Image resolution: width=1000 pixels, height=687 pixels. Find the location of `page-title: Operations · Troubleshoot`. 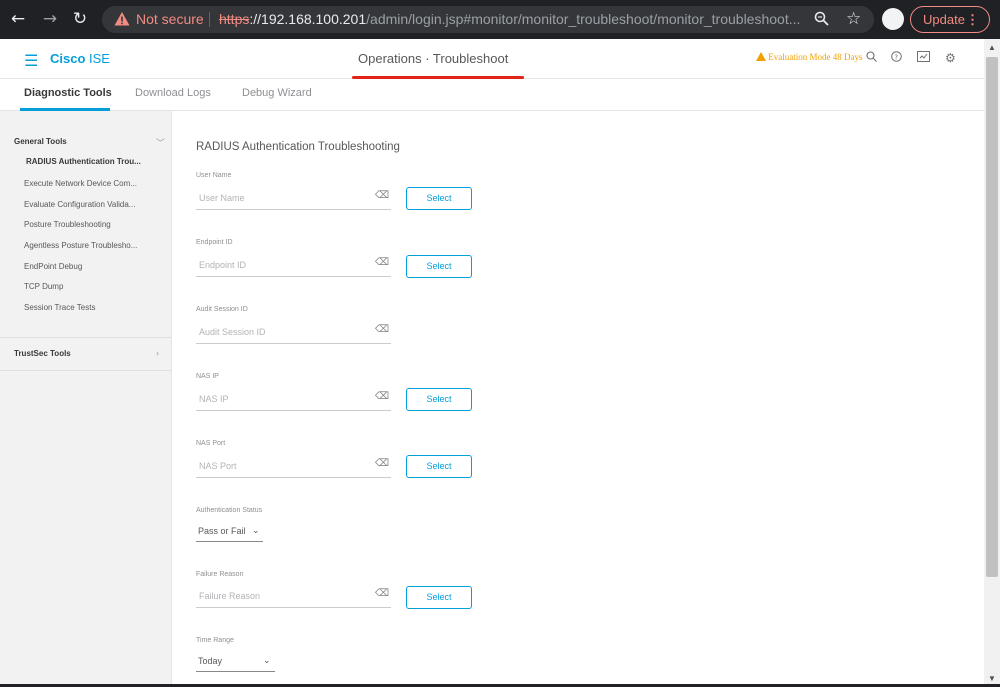

page-title: Operations · Troubleshoot is located at coordinates (433, 58).